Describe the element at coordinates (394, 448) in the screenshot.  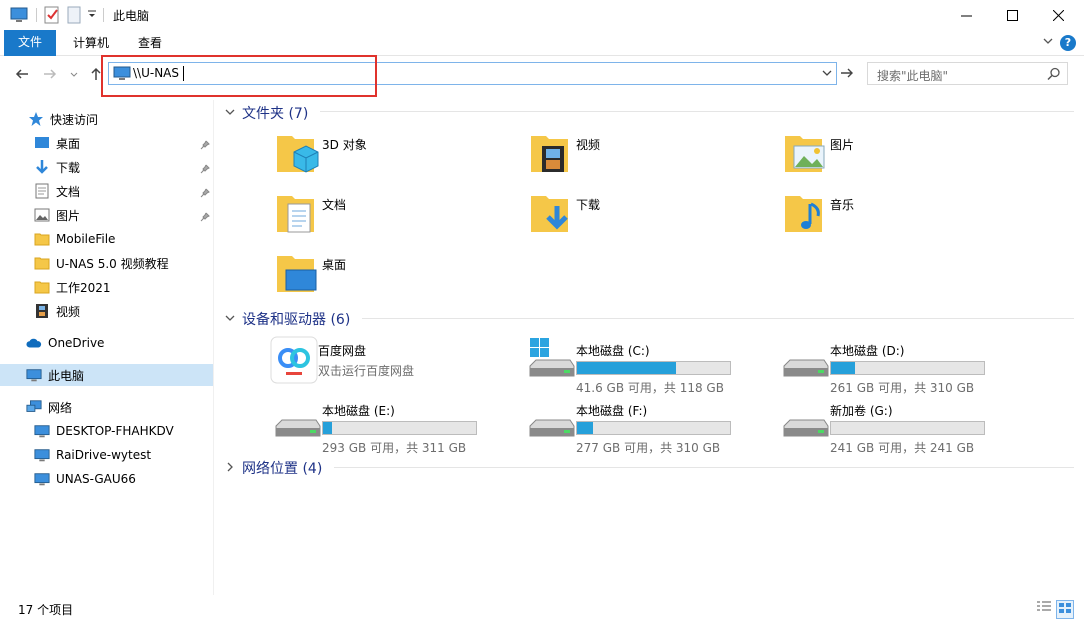
I see `drive-info: 293 GB 可用，共 311 GB` at that location.